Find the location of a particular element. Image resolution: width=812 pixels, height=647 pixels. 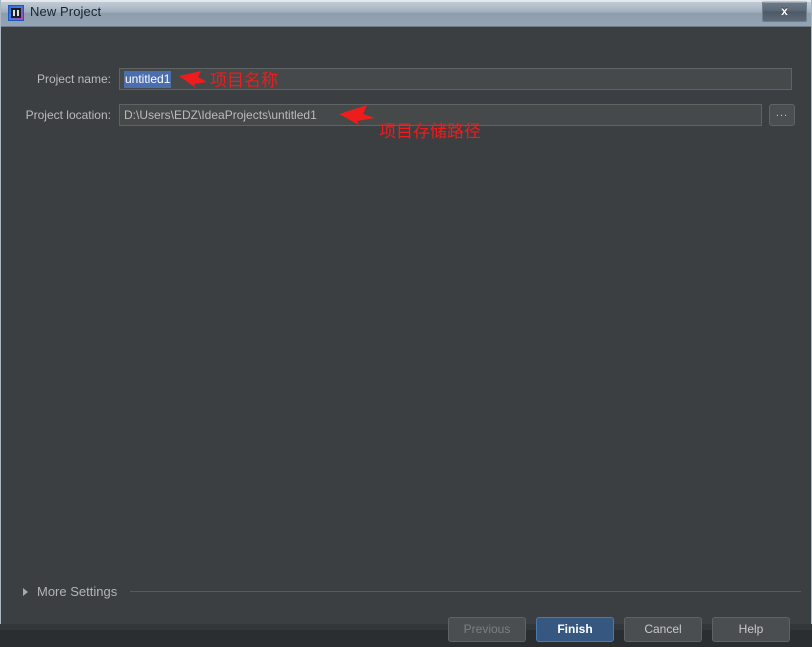

annotation-project-name-text: 项目名称 is located at coordinates (244, 81).